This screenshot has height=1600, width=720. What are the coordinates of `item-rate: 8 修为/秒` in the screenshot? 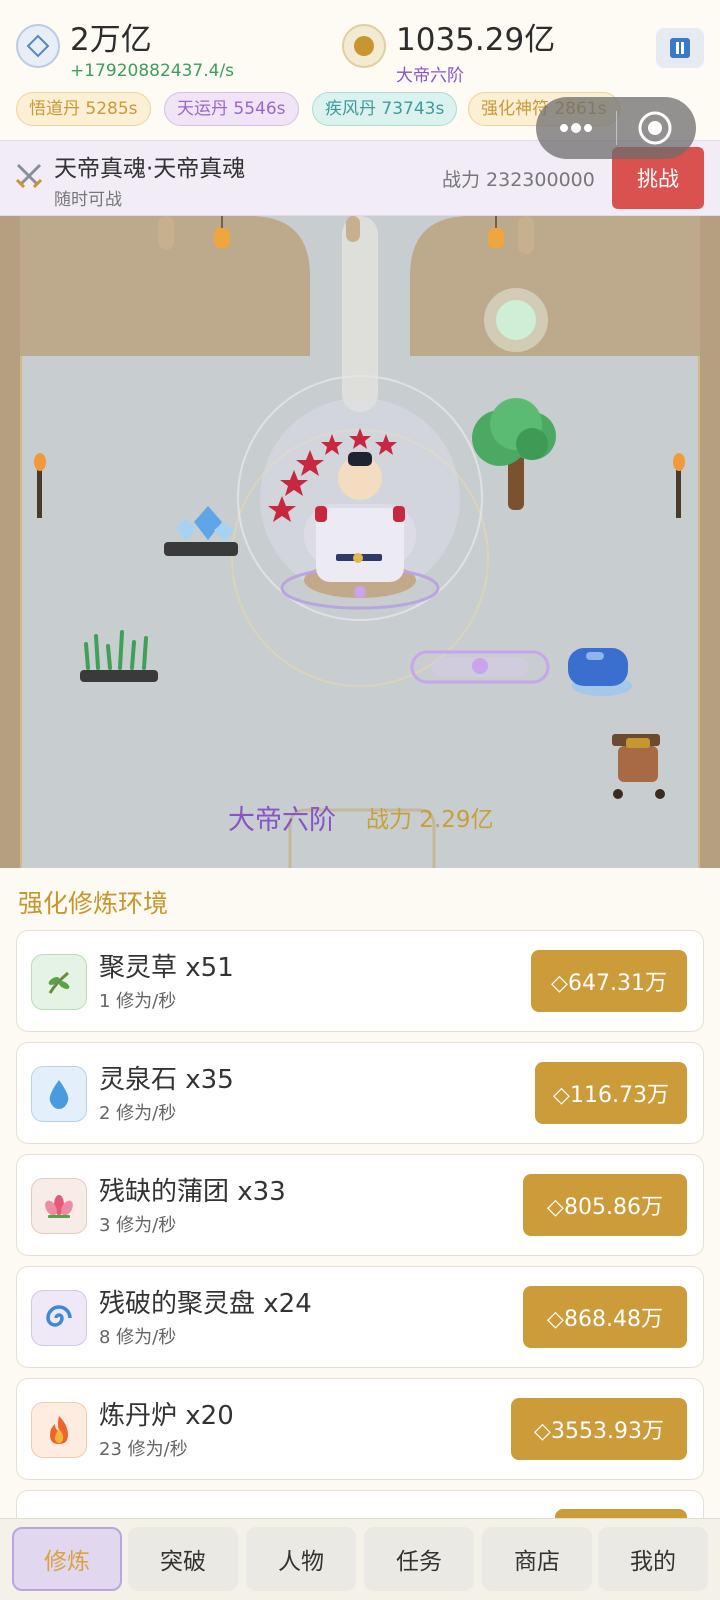 It's located at (138, 1337).